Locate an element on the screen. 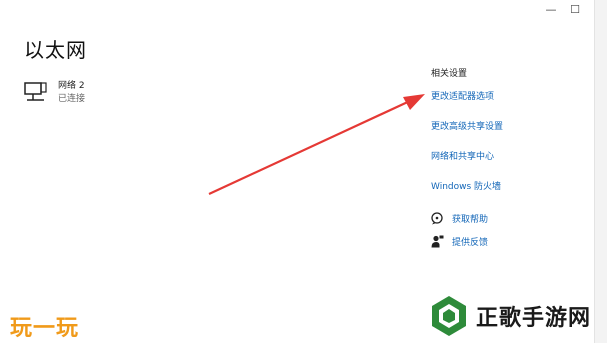 This screenshot has height=343, width=607. watermark-right: 正歌手游网 is located at coordinates (510, 316).